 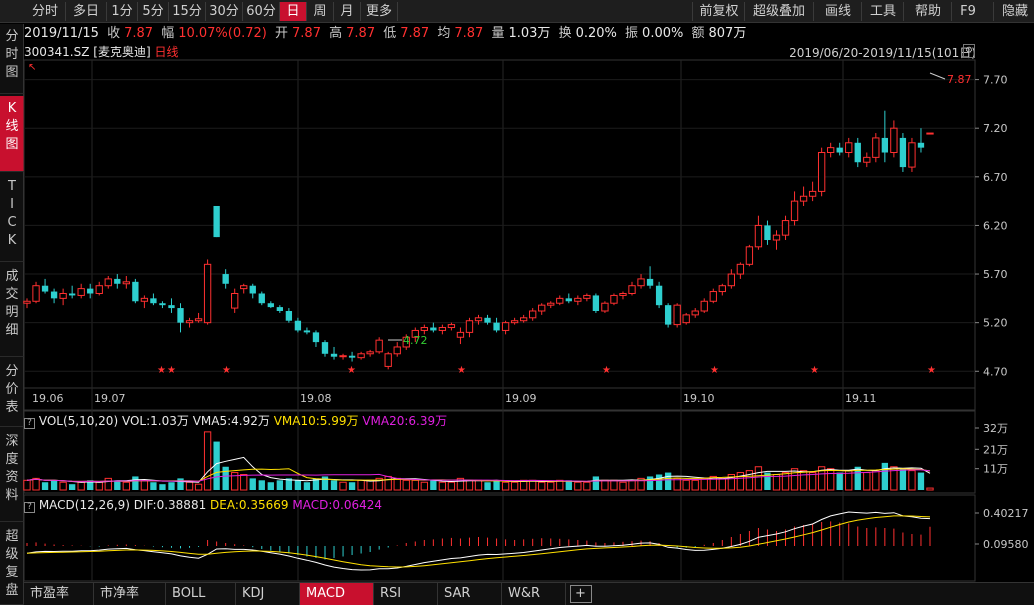 I want to click on macd-title: MACD(12,26,9), so click(x=84, y=505).